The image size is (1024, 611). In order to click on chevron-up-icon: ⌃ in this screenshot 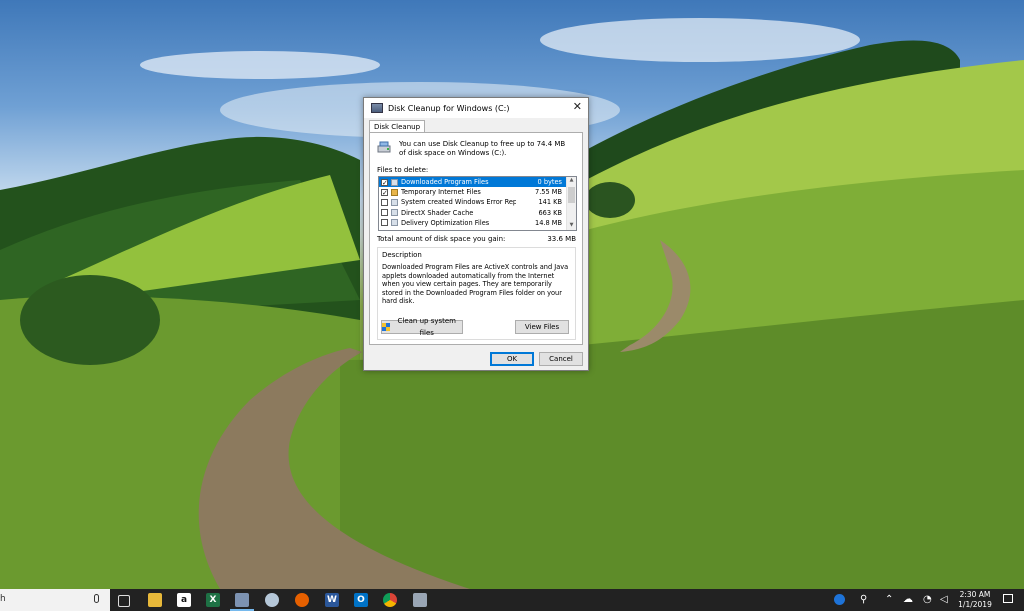, I will do `click(889, 600)`.